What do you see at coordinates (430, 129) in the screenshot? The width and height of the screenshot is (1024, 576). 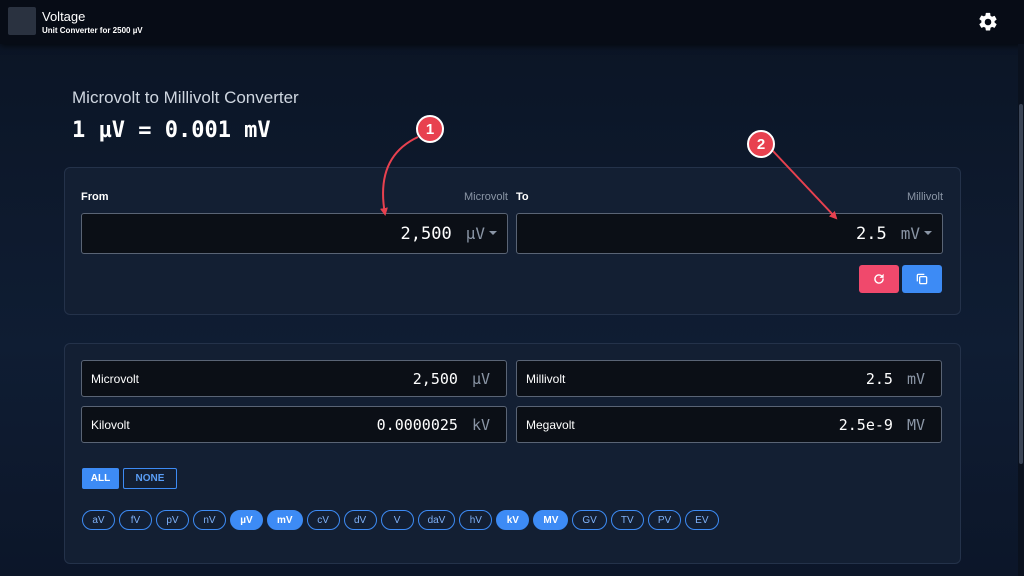 I see `annotation-badge: 1` at bounding box center [430, 129].